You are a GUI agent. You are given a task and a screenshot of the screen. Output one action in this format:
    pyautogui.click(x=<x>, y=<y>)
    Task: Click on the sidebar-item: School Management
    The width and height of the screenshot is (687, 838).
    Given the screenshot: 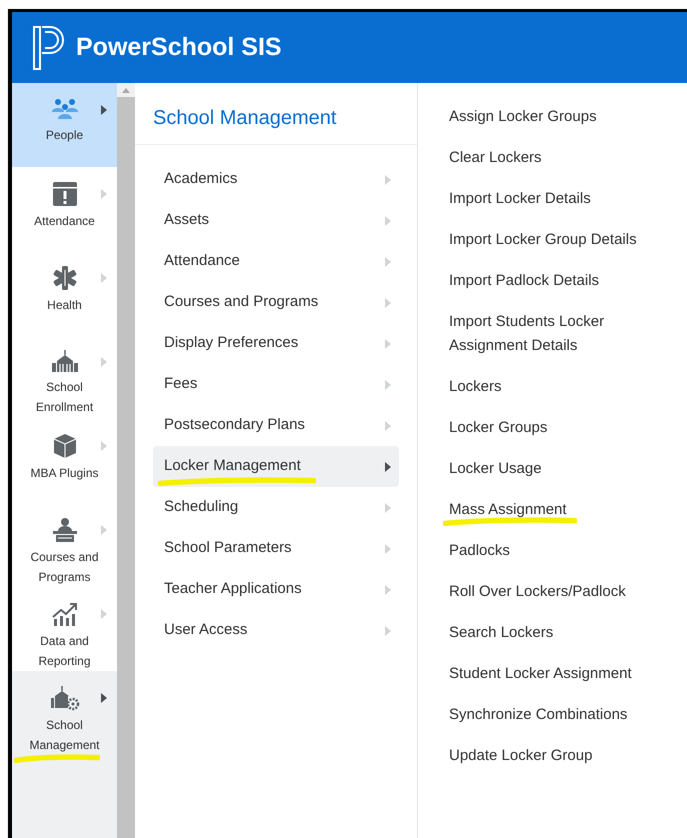 What is the action you would take?
    pyautogui.click(x=64, y=754)
    